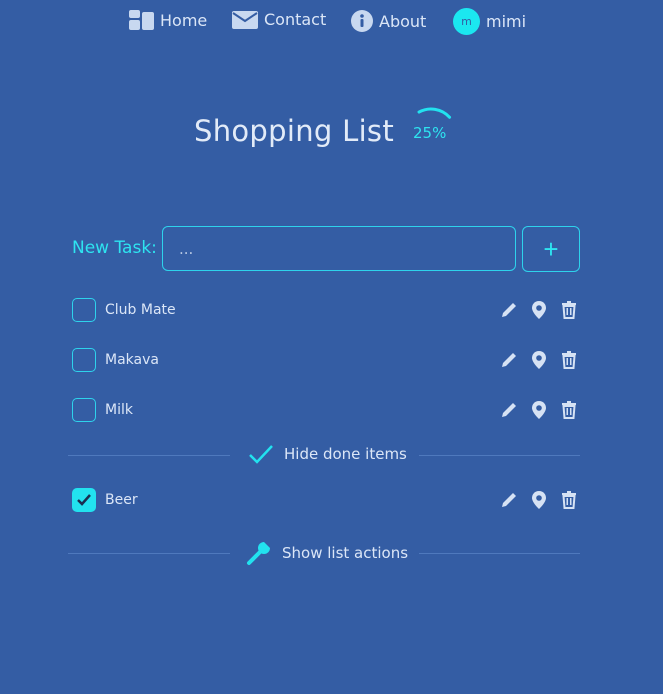  I want to click on check-icon, so click(84, 500).